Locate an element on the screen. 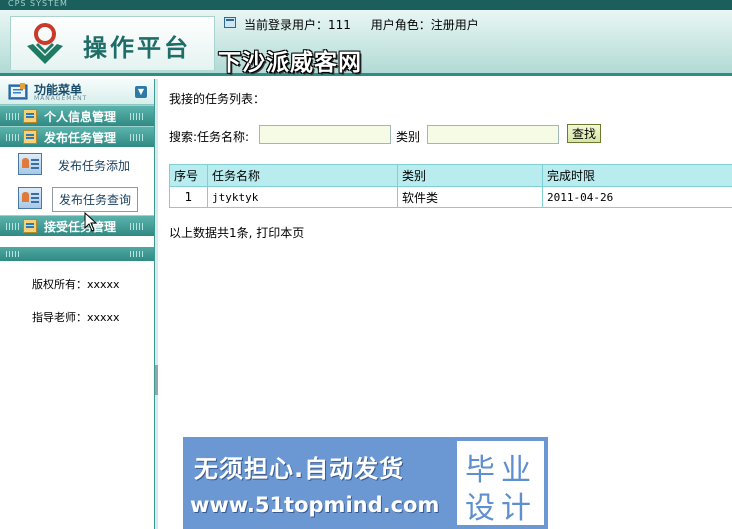 This screenshot has height=529, width=732. cell-task-name: jtyktyk is located at coordinates (302, 197).